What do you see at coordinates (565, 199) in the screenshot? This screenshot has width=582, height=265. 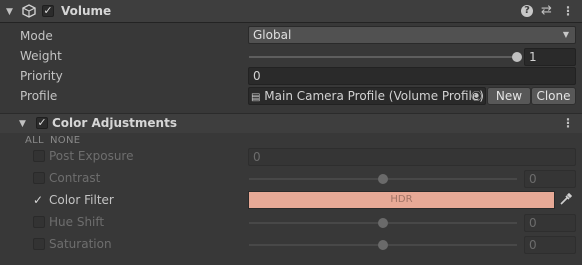 I see `eyedropper-icon` at bounding box center [565, 199].